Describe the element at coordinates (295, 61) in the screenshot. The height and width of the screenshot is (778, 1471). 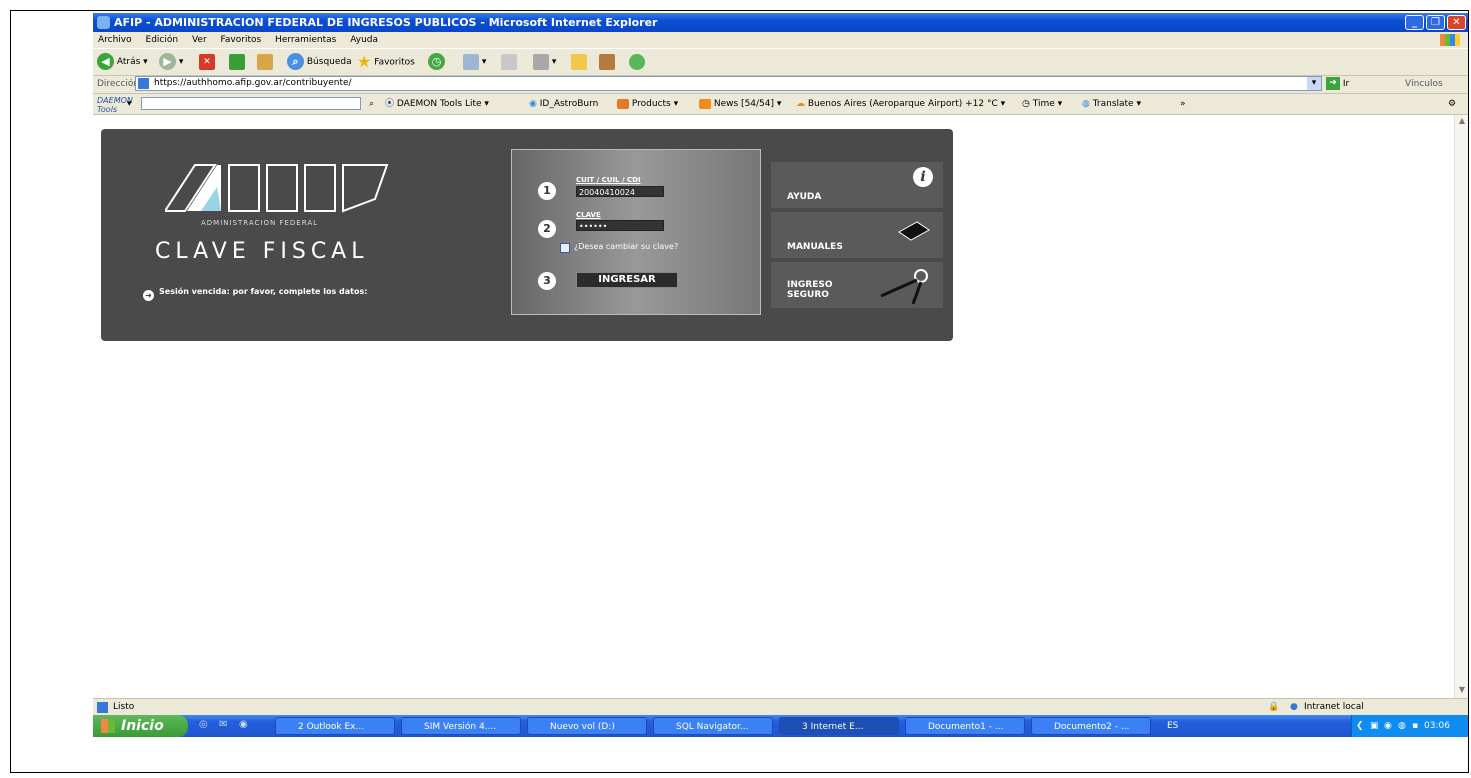
I see `search-icon: ⌕` at that location.